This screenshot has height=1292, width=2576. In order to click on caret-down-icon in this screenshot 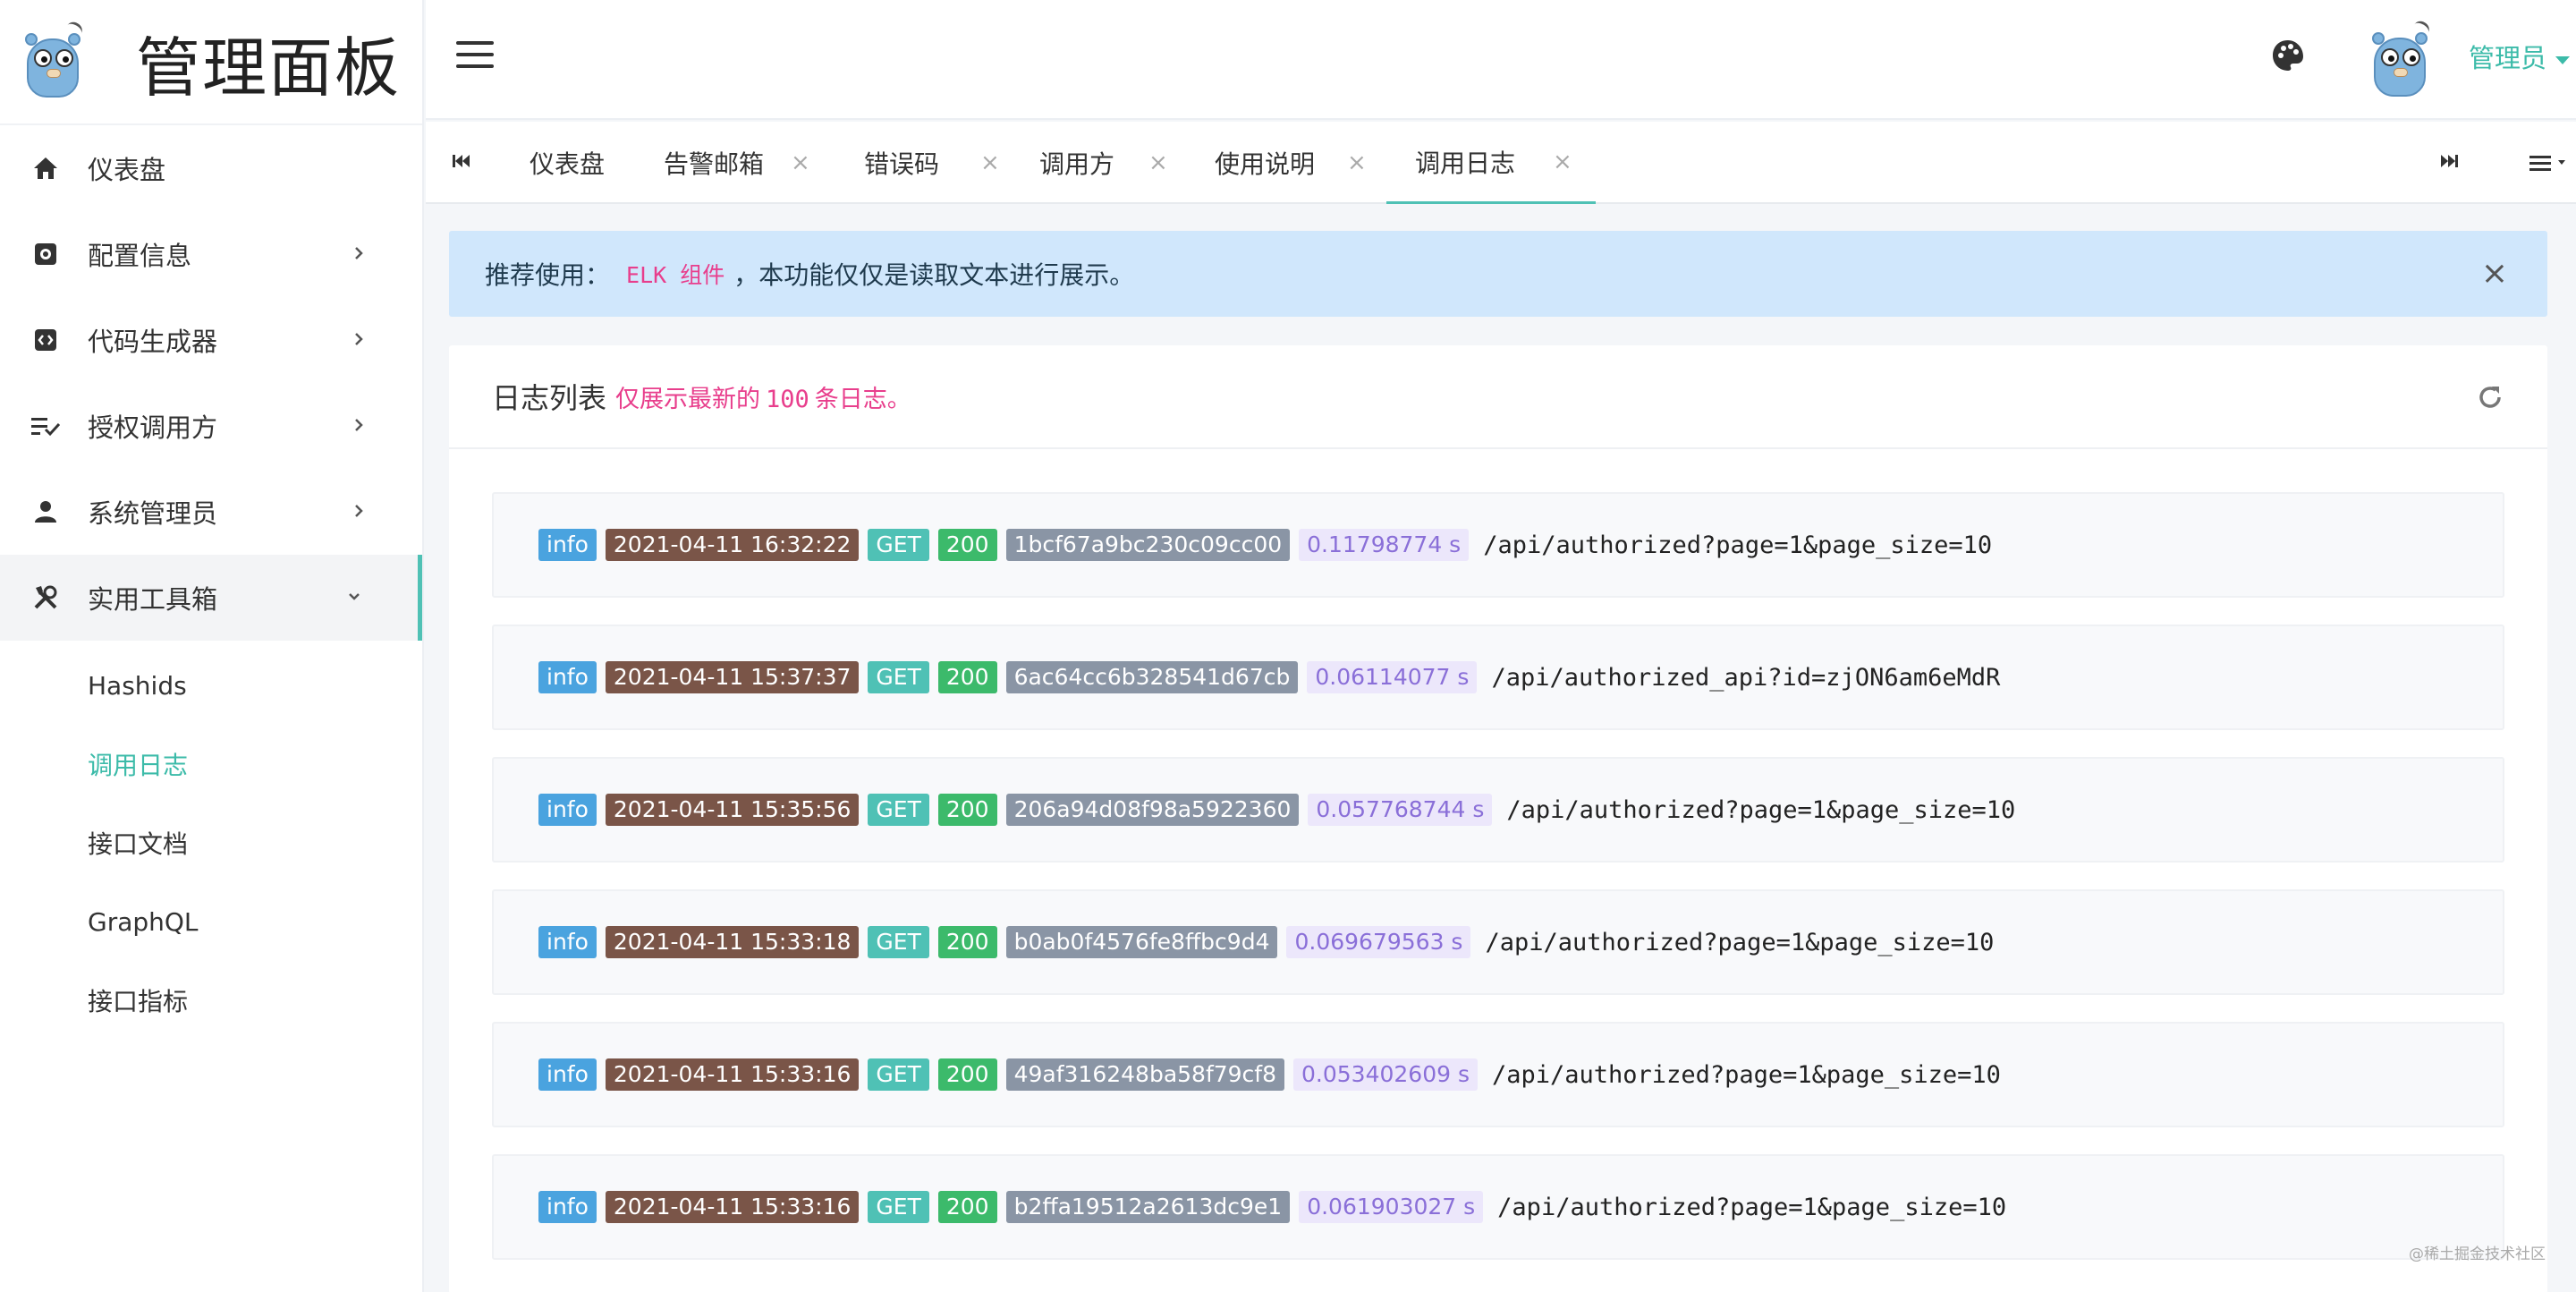, I will do `click(2563, 59)`.